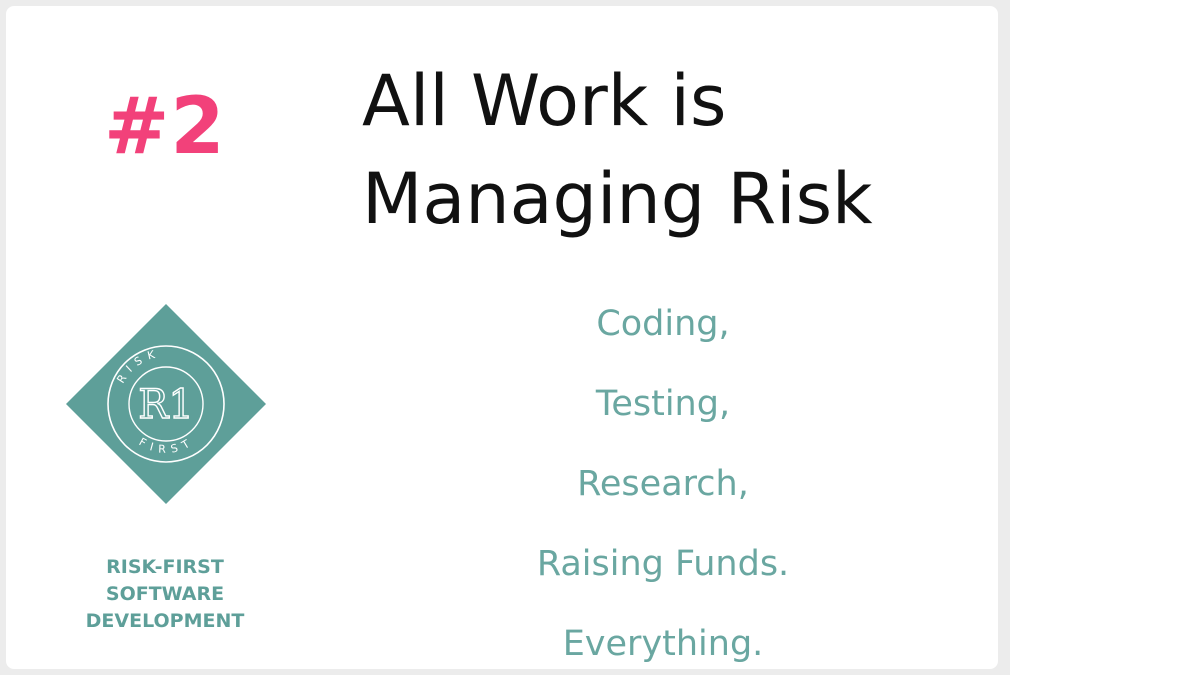 Image resolution: width=1200 pixels, height=684 pixels. I want to click on list-item: Raising Funds., so click(663, 564).